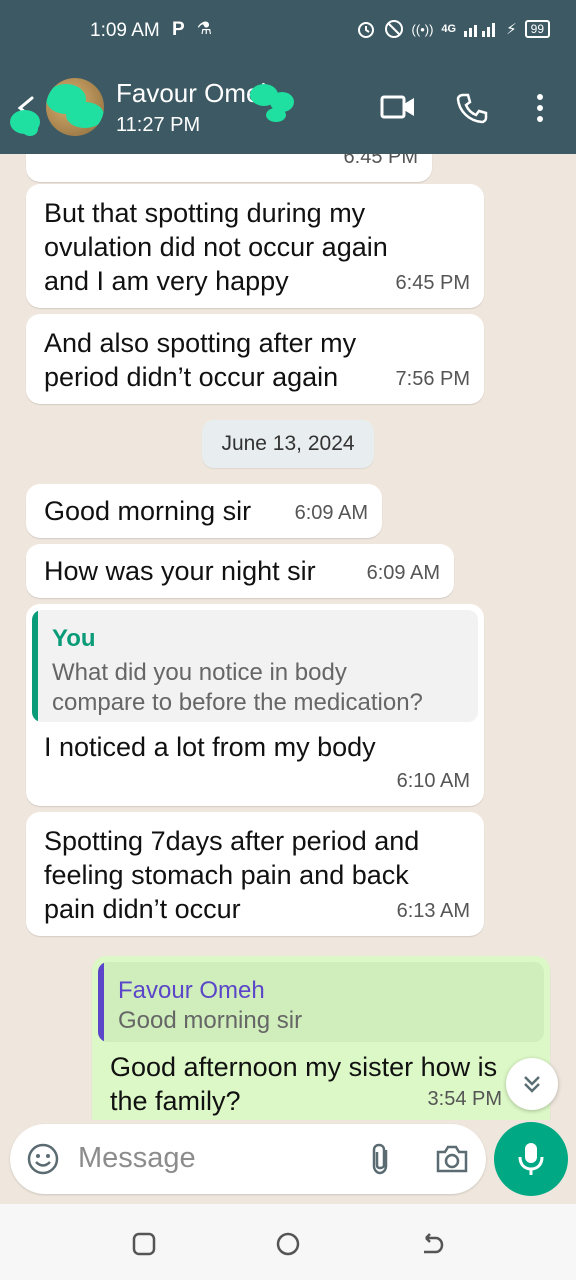  What do you see at coordinates (321, 1002) in the screenshot?
I see `quoted-message: Favour Omeh Good morning sir` at bounding box center [321, 1002].